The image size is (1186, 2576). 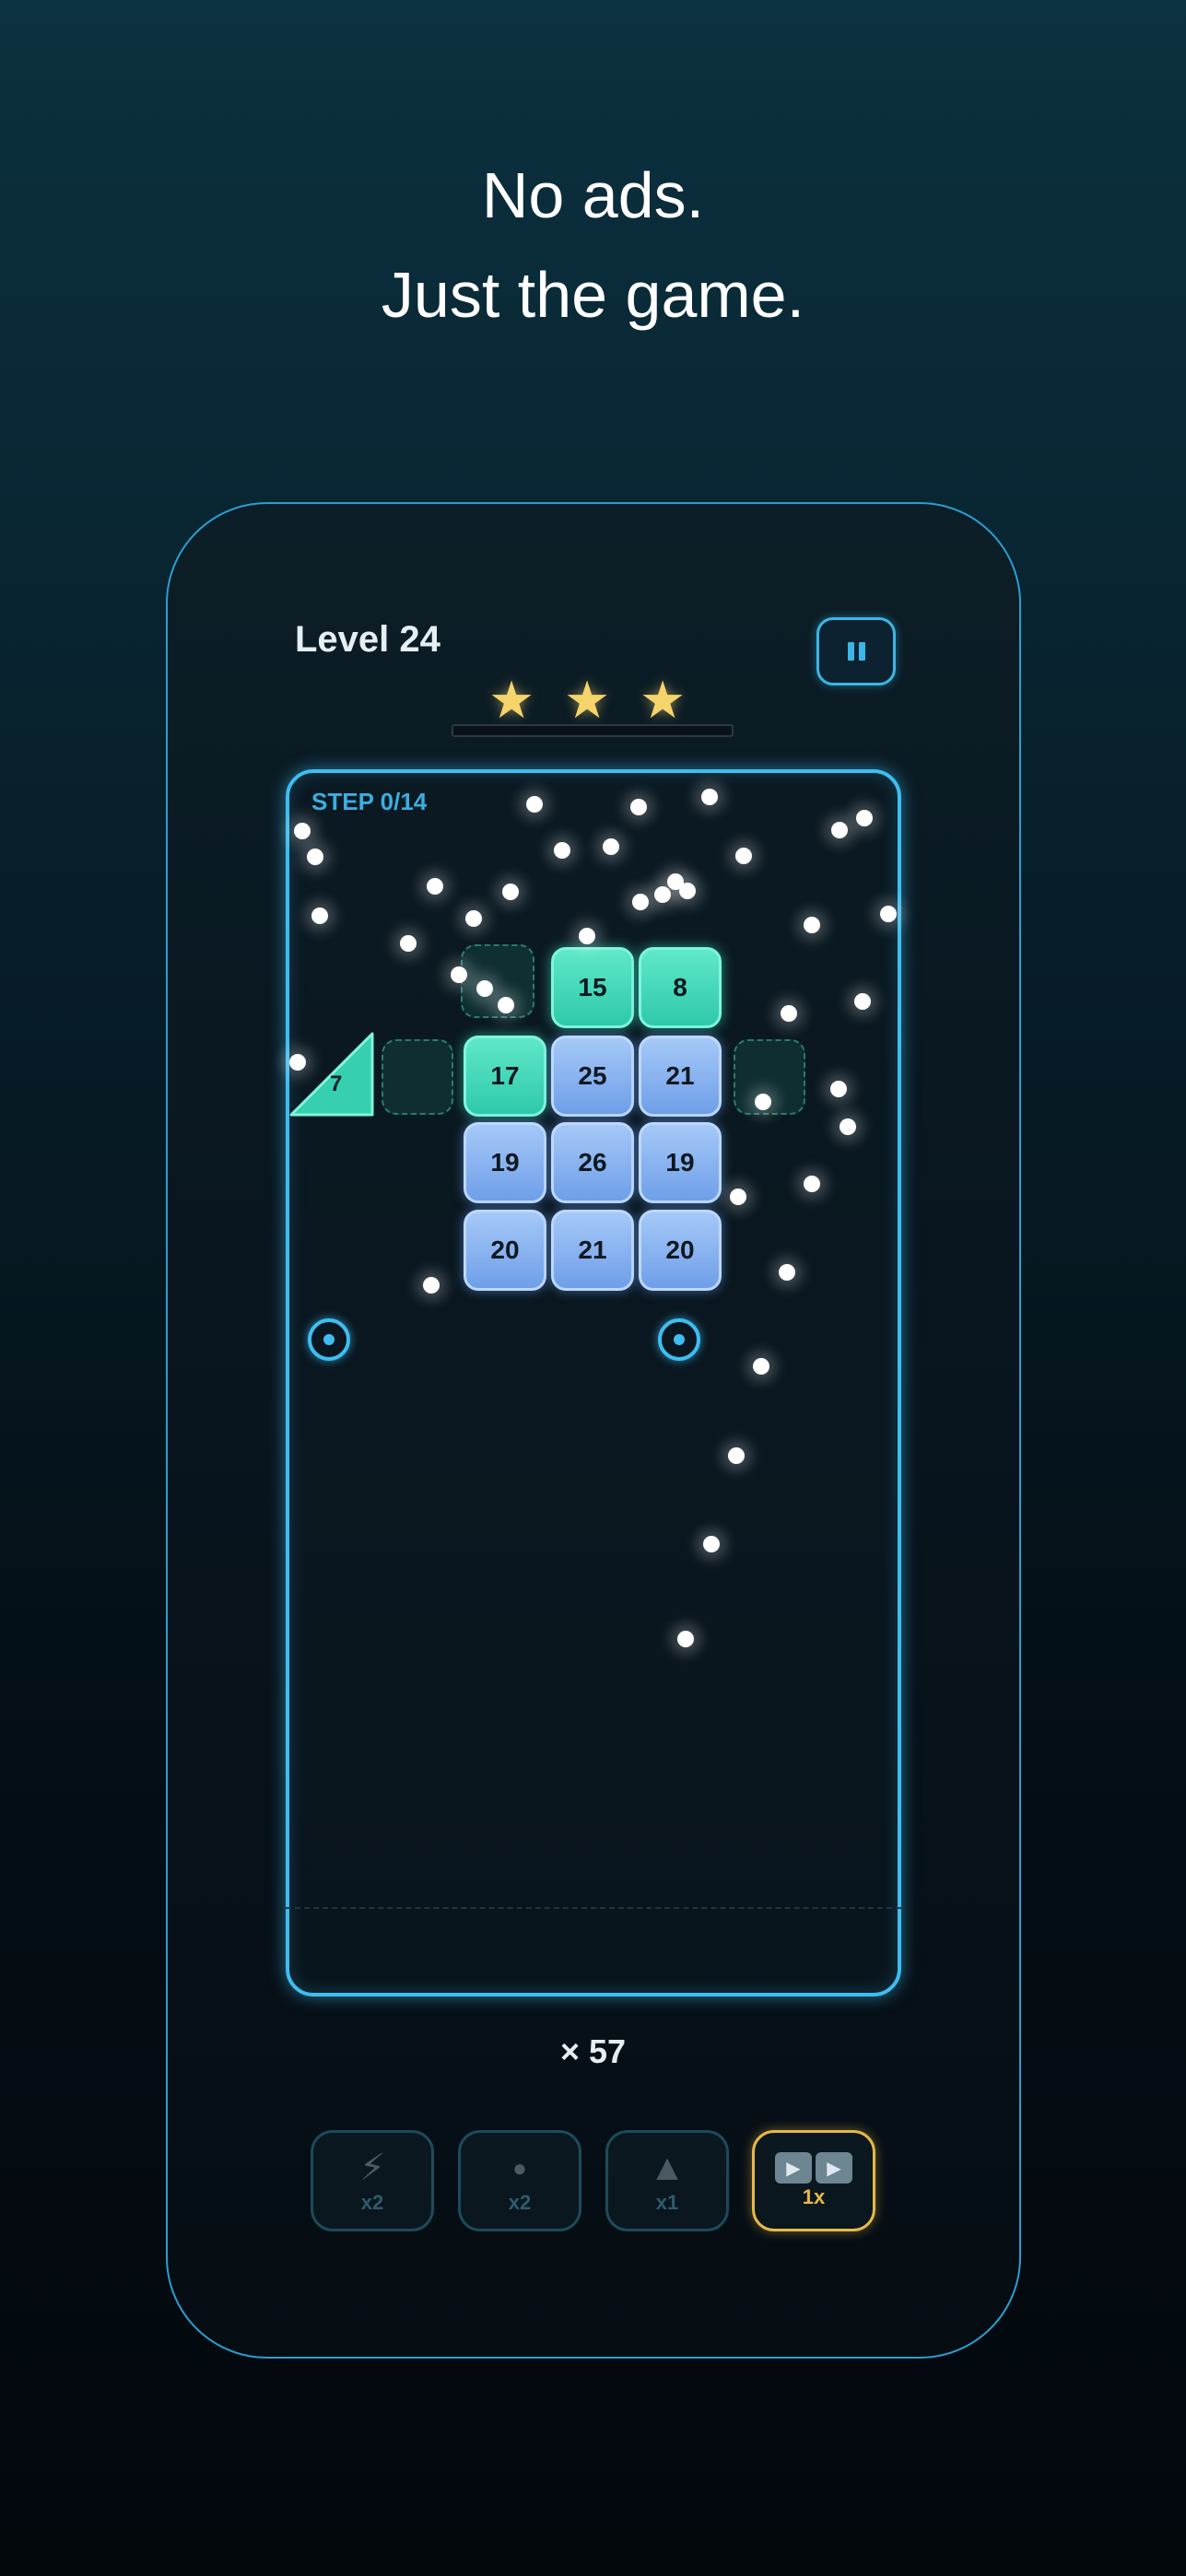 I want to click on lightning-icon: ⚡, so click(x=372, y=2168).